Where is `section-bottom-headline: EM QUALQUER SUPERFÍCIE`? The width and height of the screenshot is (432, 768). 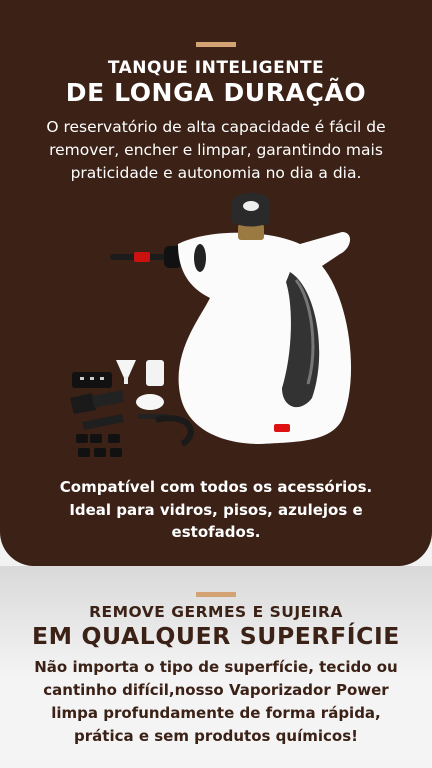 section-bottom-headline: EM QUALQUER SUPERFÍCIE is located at coordinates (216, 636).